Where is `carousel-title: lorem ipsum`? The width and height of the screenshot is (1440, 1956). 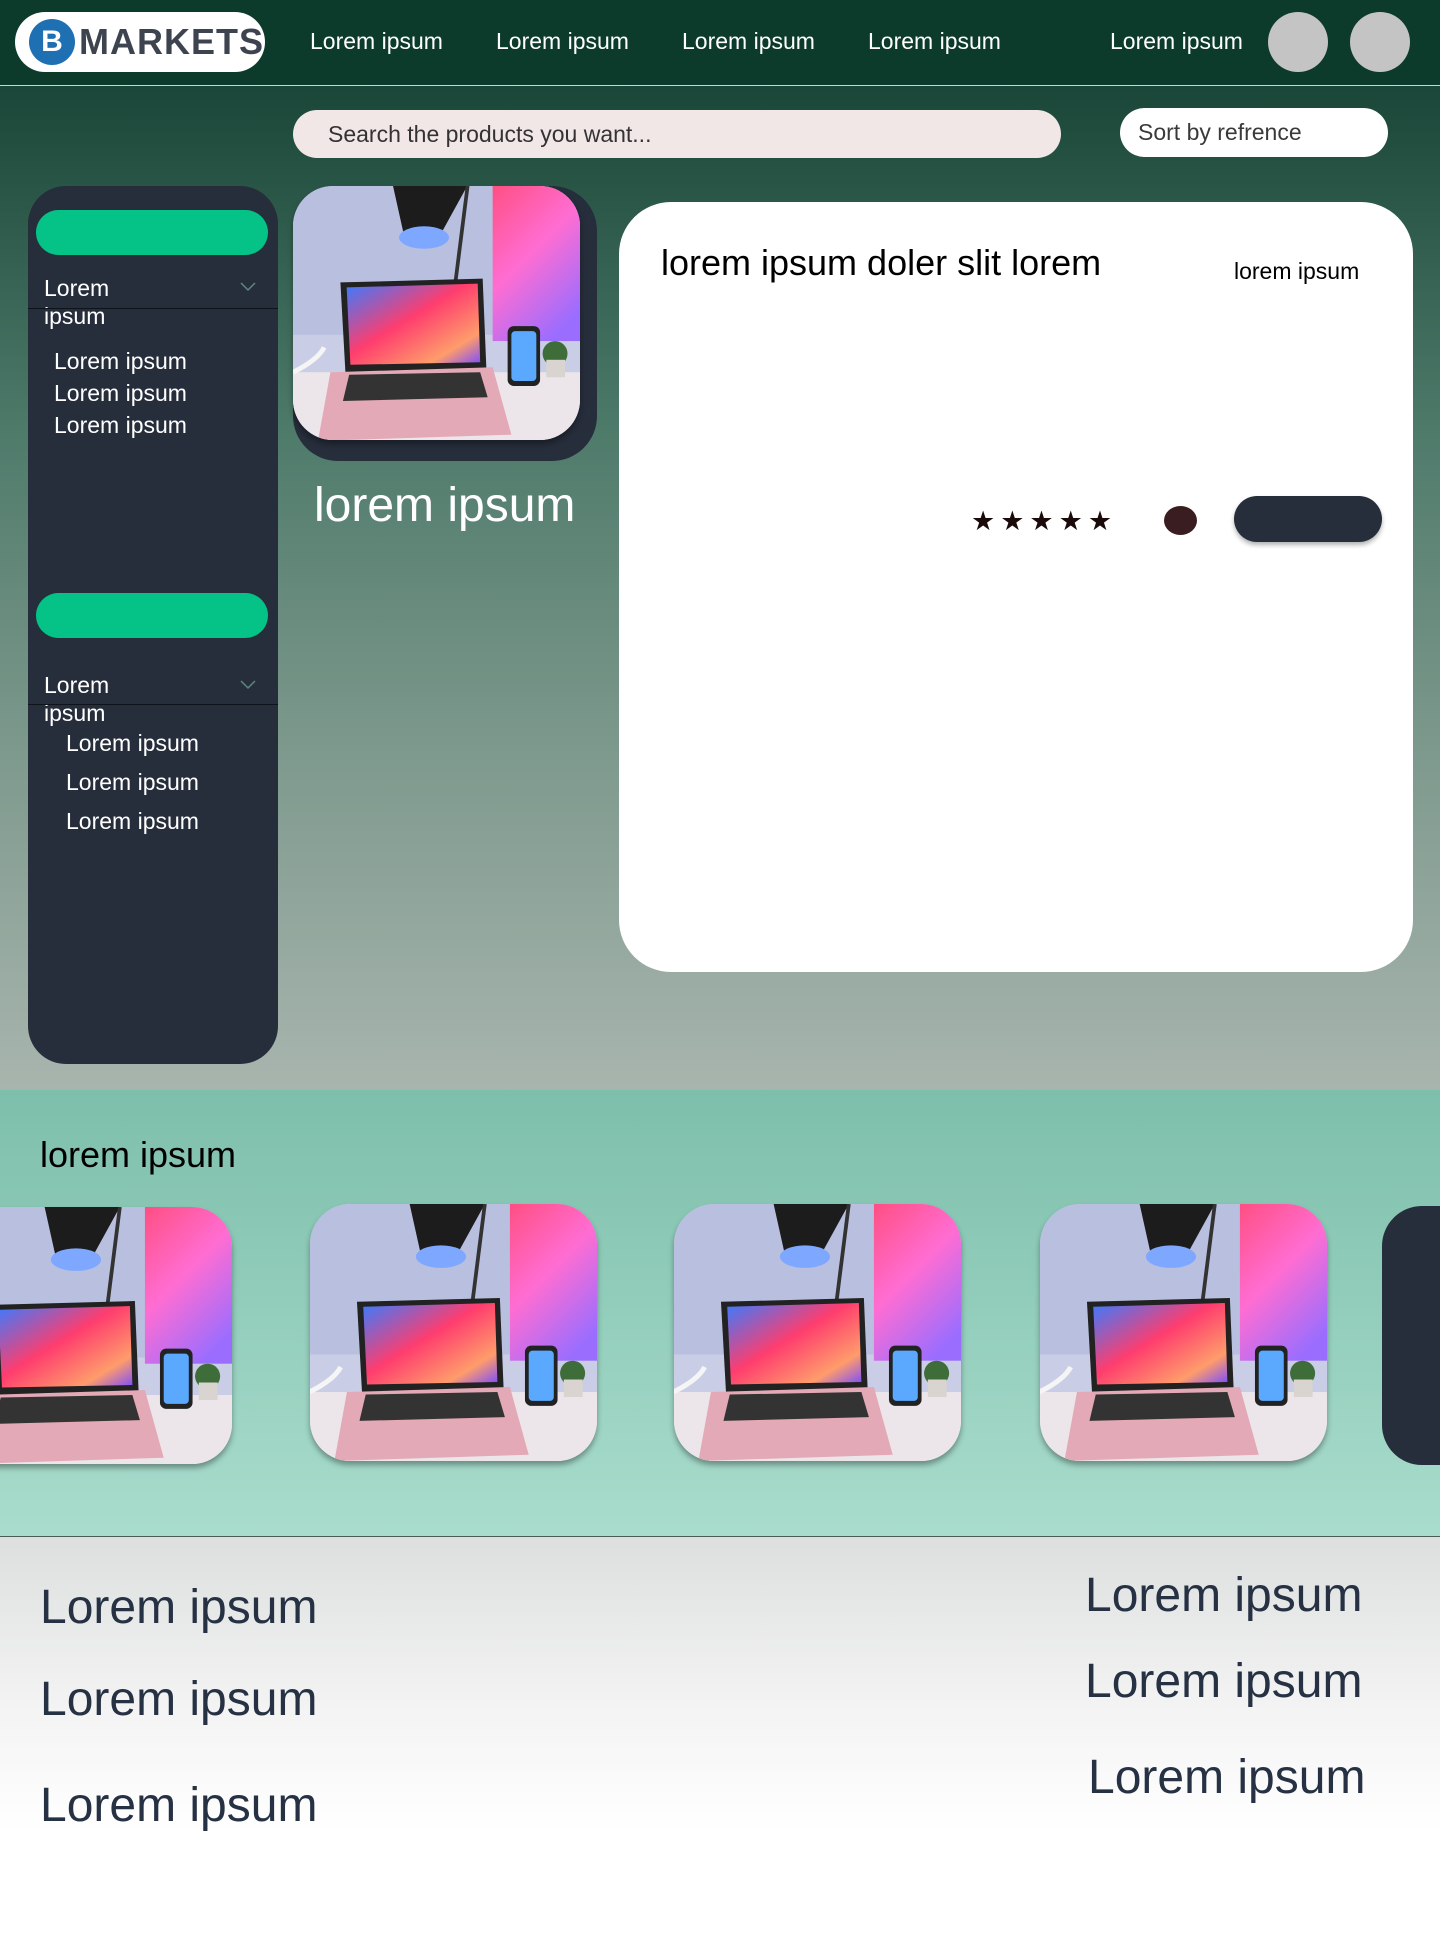 carousel-title: lorem ipsum is located at coordinates (138, 1154).